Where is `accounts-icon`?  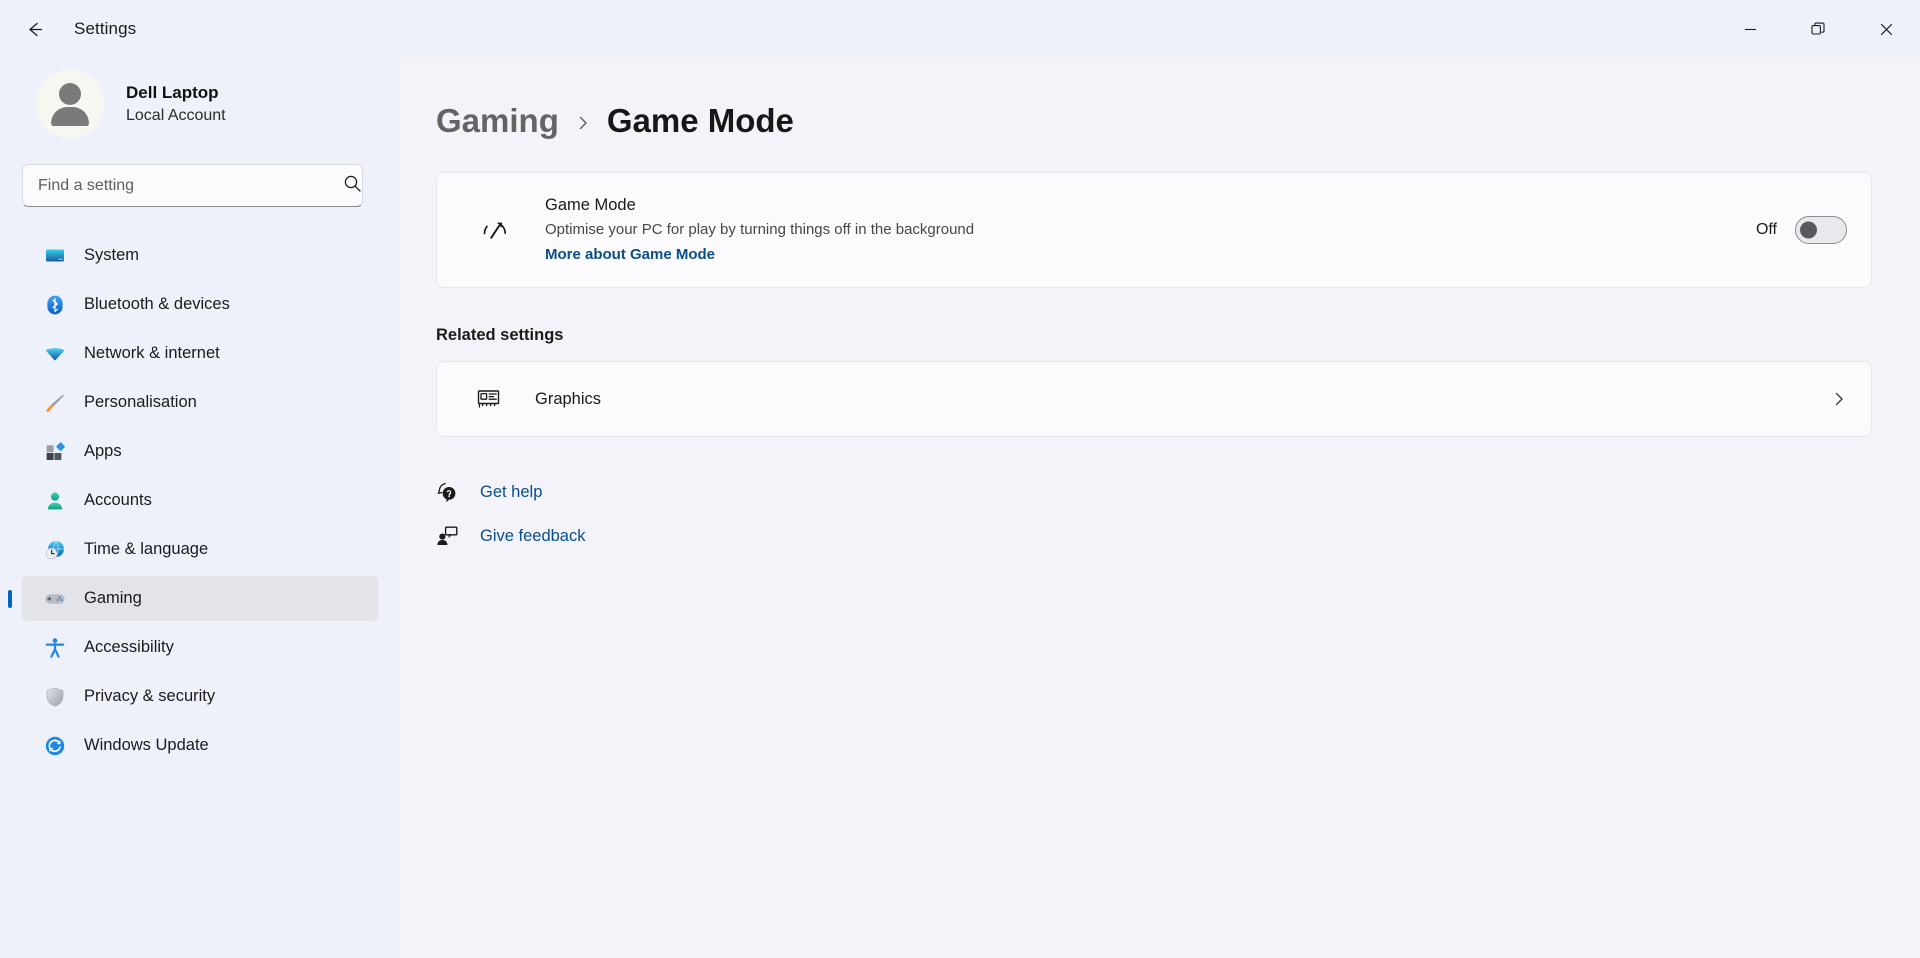
accounts-icon is located at coordinates (55, 501).